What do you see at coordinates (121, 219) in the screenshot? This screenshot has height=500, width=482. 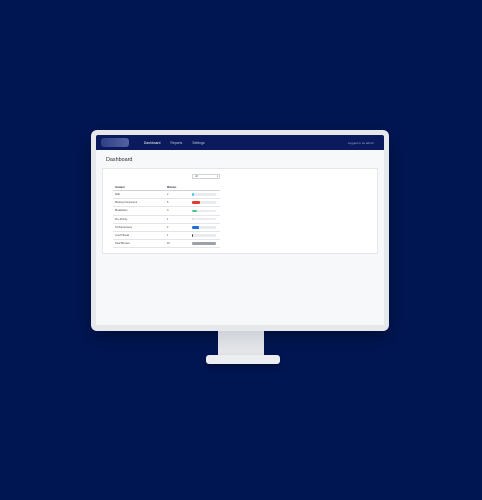 I see `incident-label: Pre-Priority` at bounding box center [121, 219].